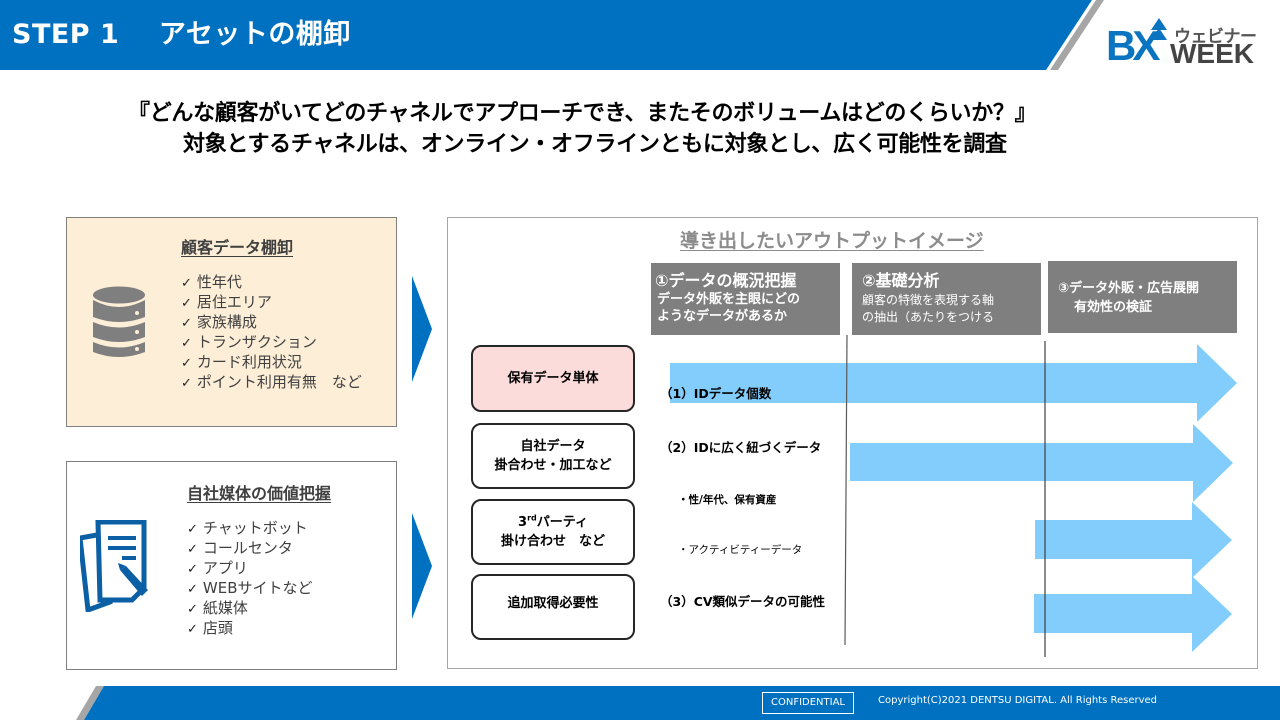  I want to click on customer-data-title: 顧客データ棚卸, so click(237, 247).